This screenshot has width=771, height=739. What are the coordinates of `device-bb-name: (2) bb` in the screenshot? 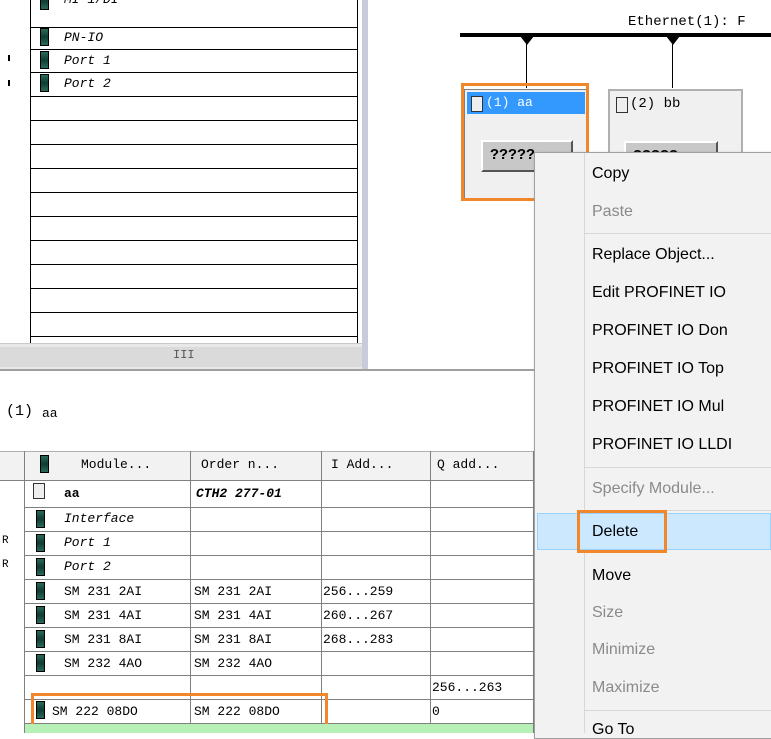 It's located at (655, 104).